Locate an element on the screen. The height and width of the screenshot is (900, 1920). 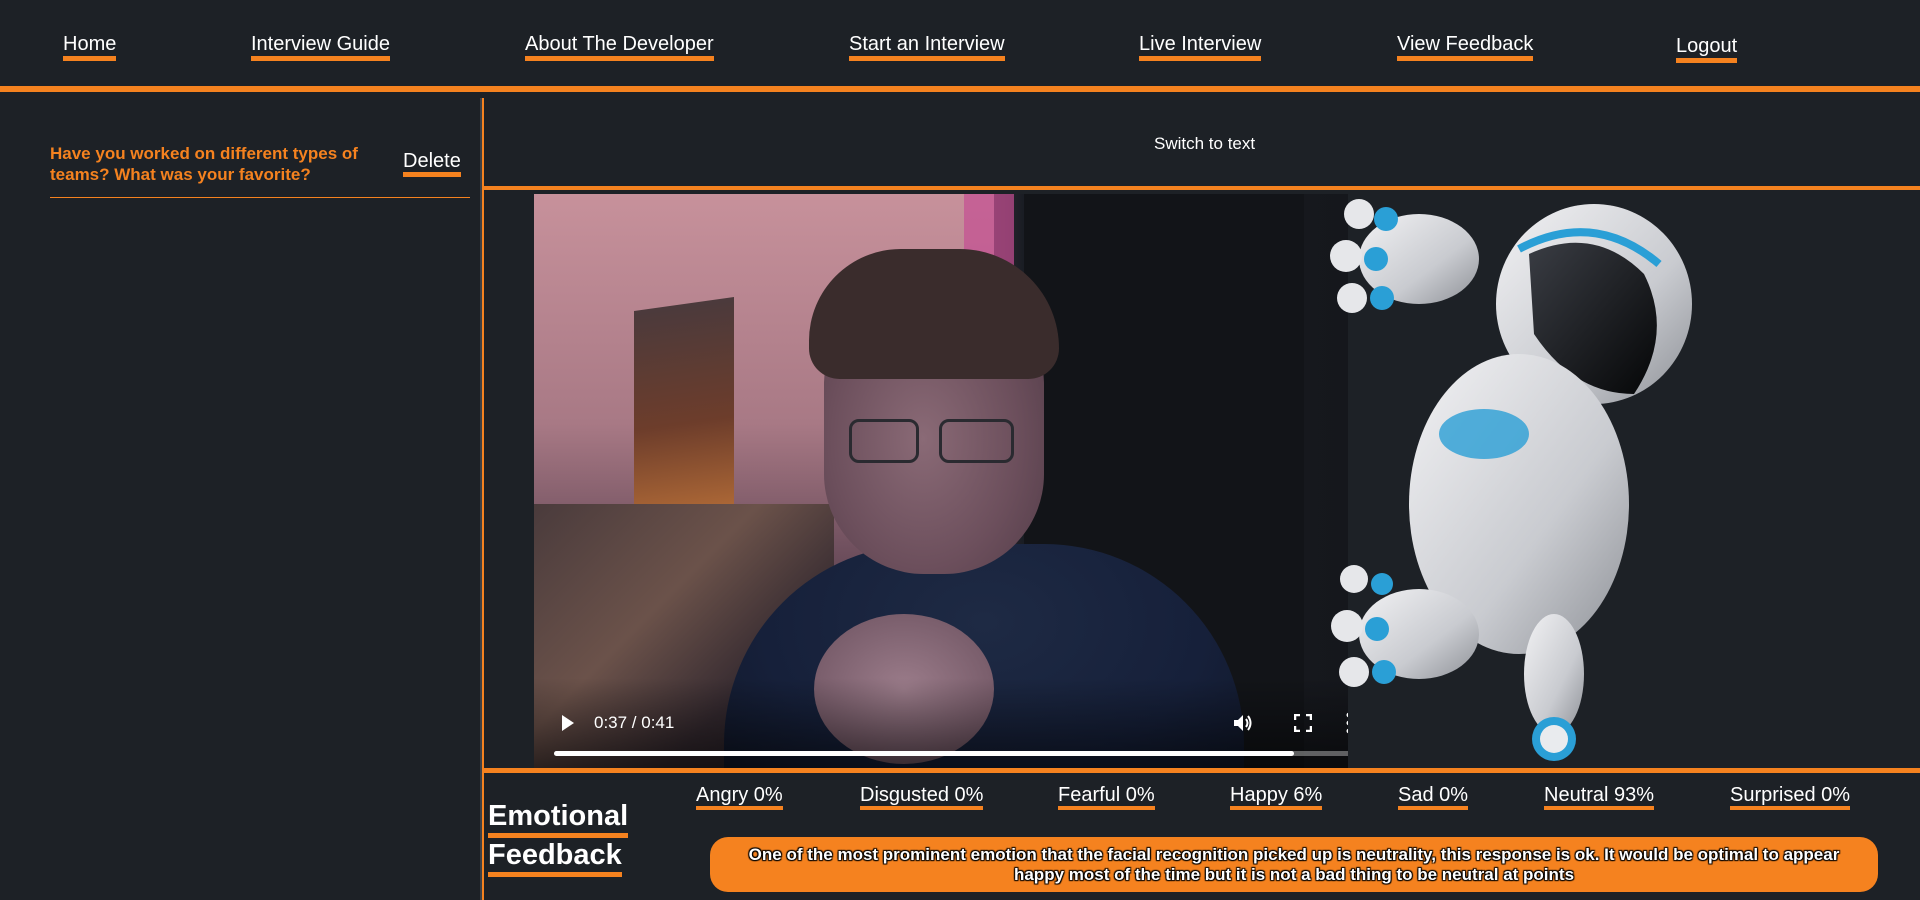
nav-view-feedback-link: View Feedback is located at coordinates (1465, 47).